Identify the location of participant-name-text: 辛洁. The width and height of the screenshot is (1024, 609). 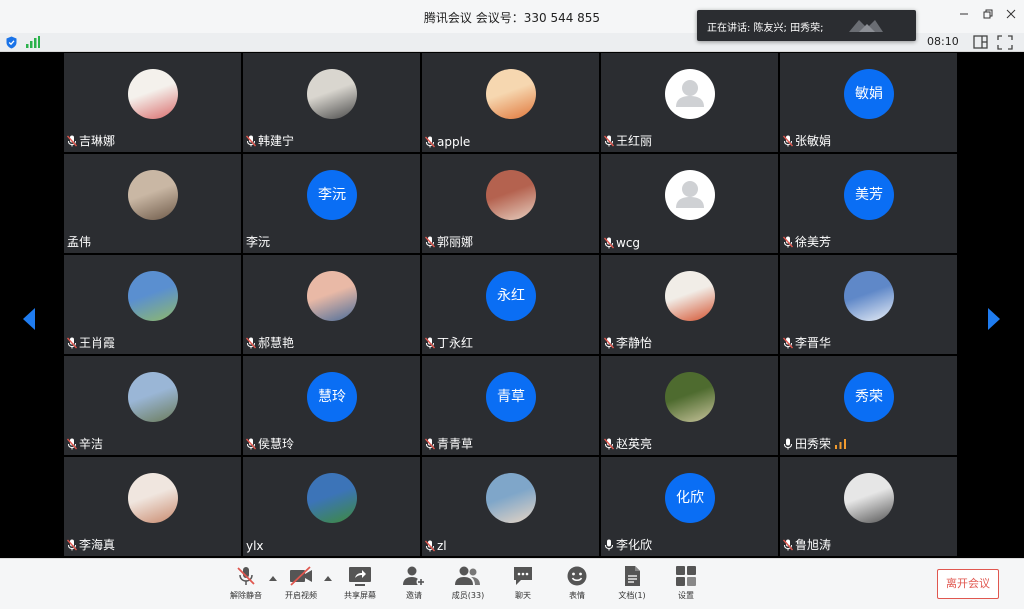
(91, 444).